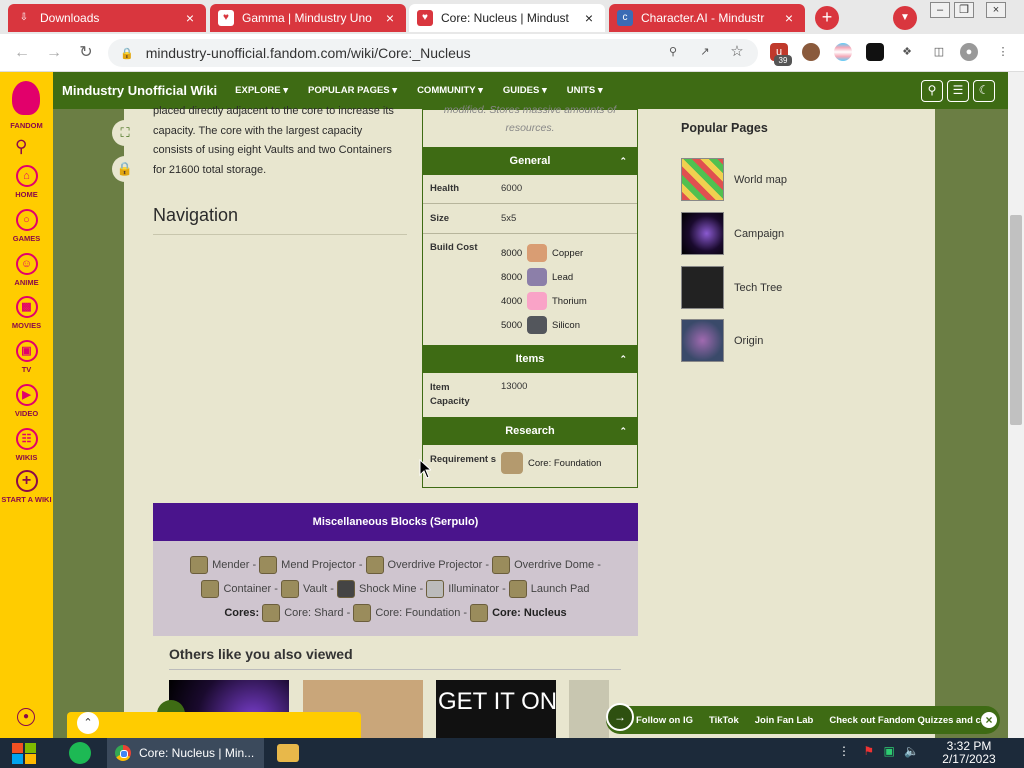 Image resolution: width=1024 pixels, height=768 pixels. Describe the element at coordinates (530, 359) in the screenshot. I see `infobox-section-items: Items ⌃` at that location.